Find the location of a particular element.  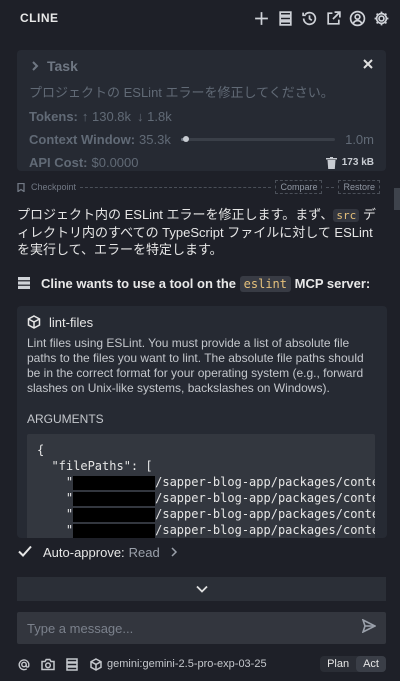

at-icon is located at coordinates (24, 664).